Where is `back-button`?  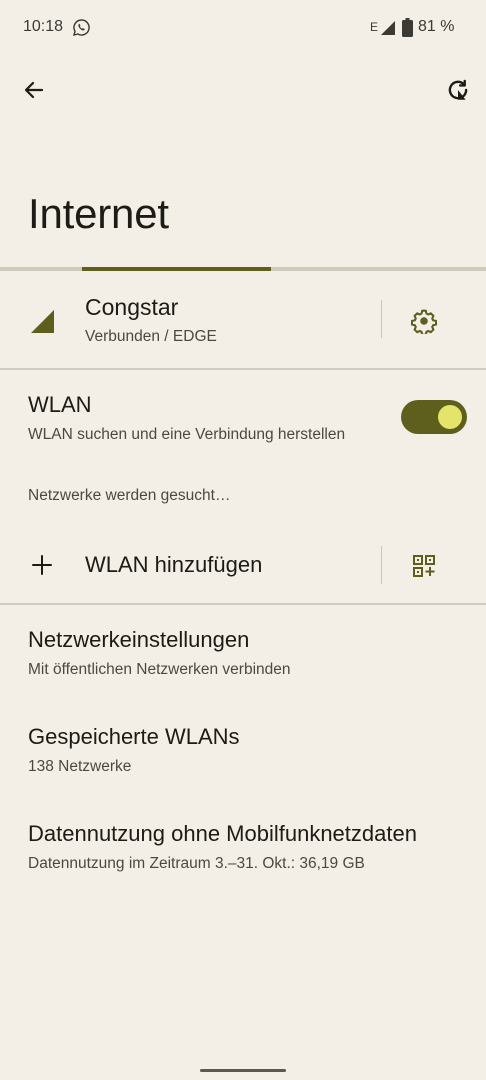 back-button is located at coordinates (34, 90).